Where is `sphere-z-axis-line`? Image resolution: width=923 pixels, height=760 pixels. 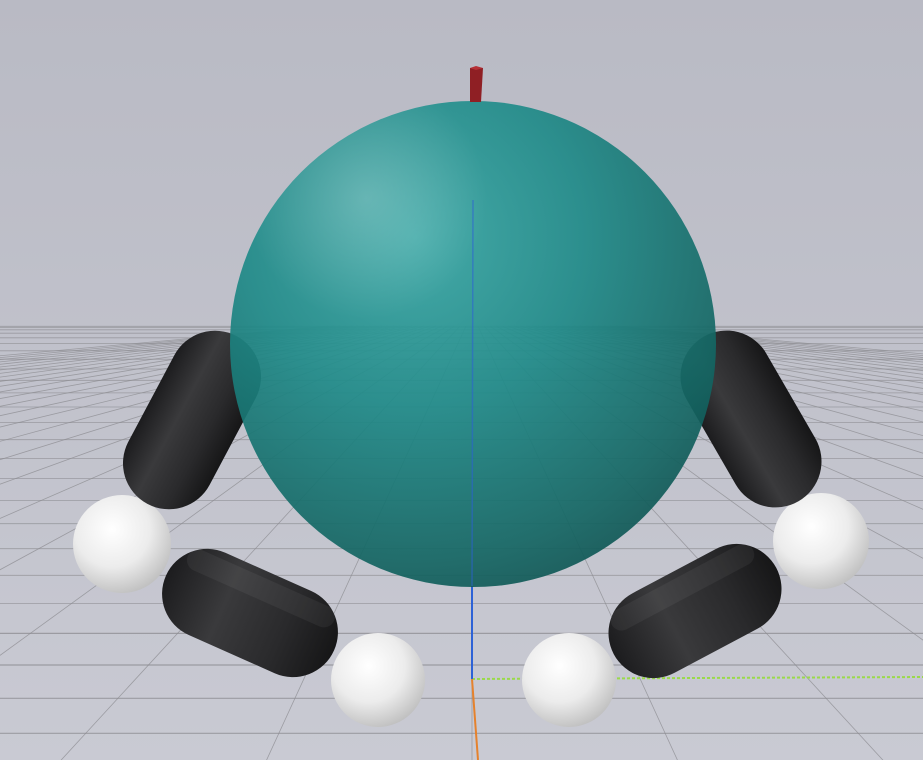 sphere-z-axis-line is located at coordinates (472, 393).